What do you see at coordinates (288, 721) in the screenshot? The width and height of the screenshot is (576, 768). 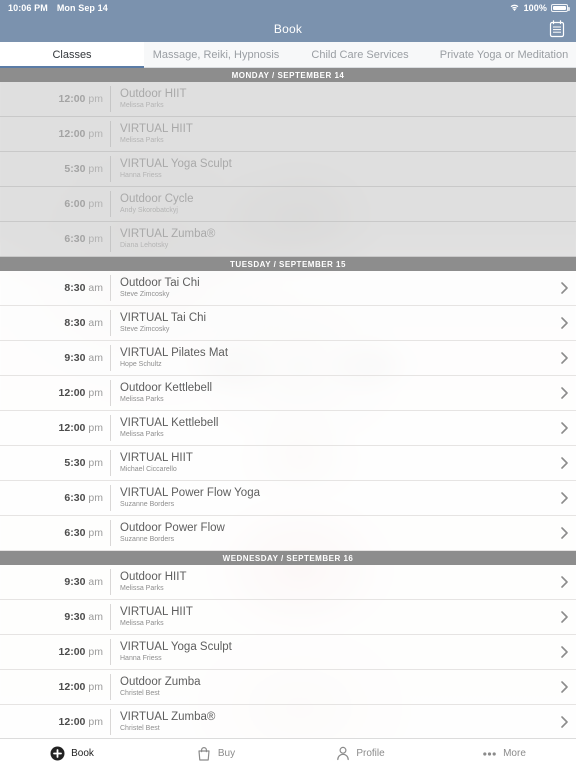 I see `class-row: 12:00 pm VIRTUAL Zumba® Christel Best` at bounding box center [288, 721].